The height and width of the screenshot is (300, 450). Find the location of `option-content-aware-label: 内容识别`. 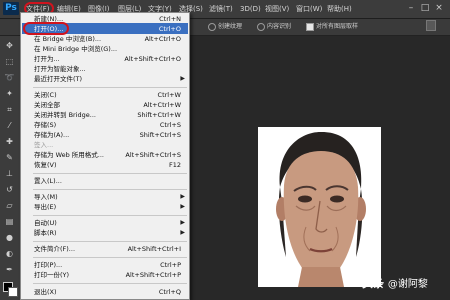

option-content-aware-label: 内容识别 is located at coordinates (279, 26).